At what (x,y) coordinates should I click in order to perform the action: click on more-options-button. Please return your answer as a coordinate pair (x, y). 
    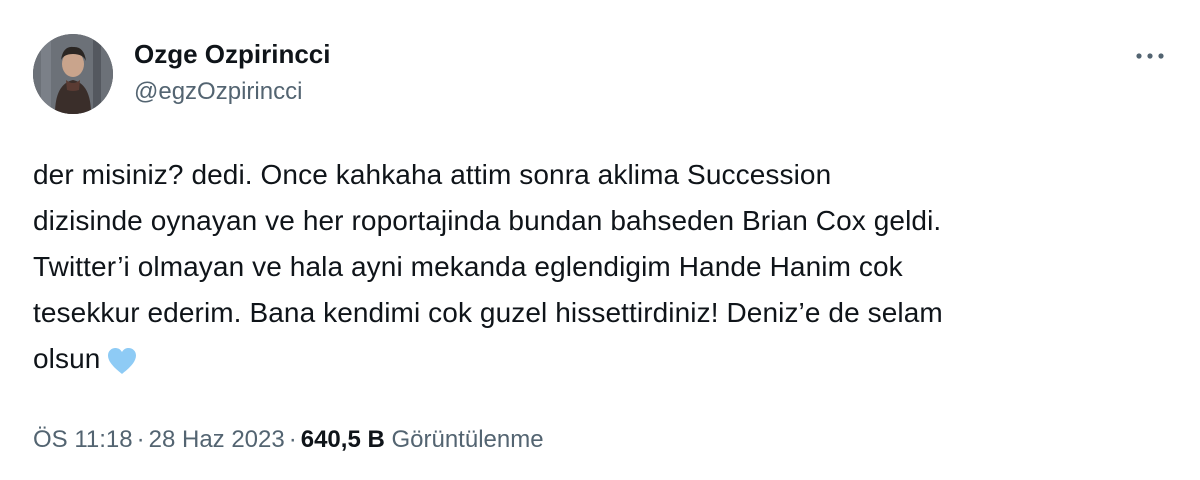
    Looking at the image, I should click on (1150, 56).